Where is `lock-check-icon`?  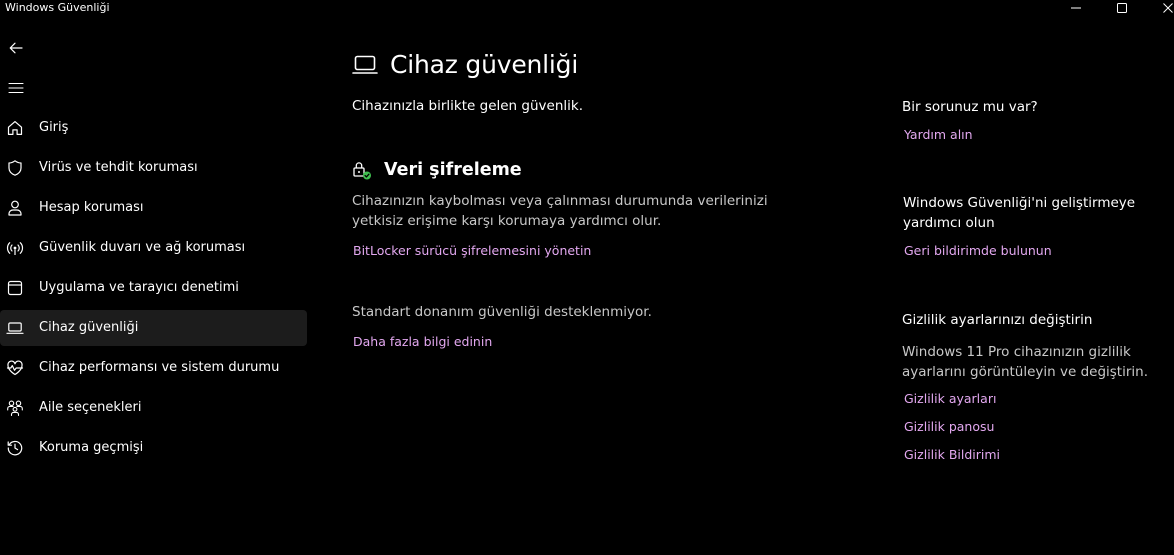 lock-check-icon is located at coordinates (362, 171).